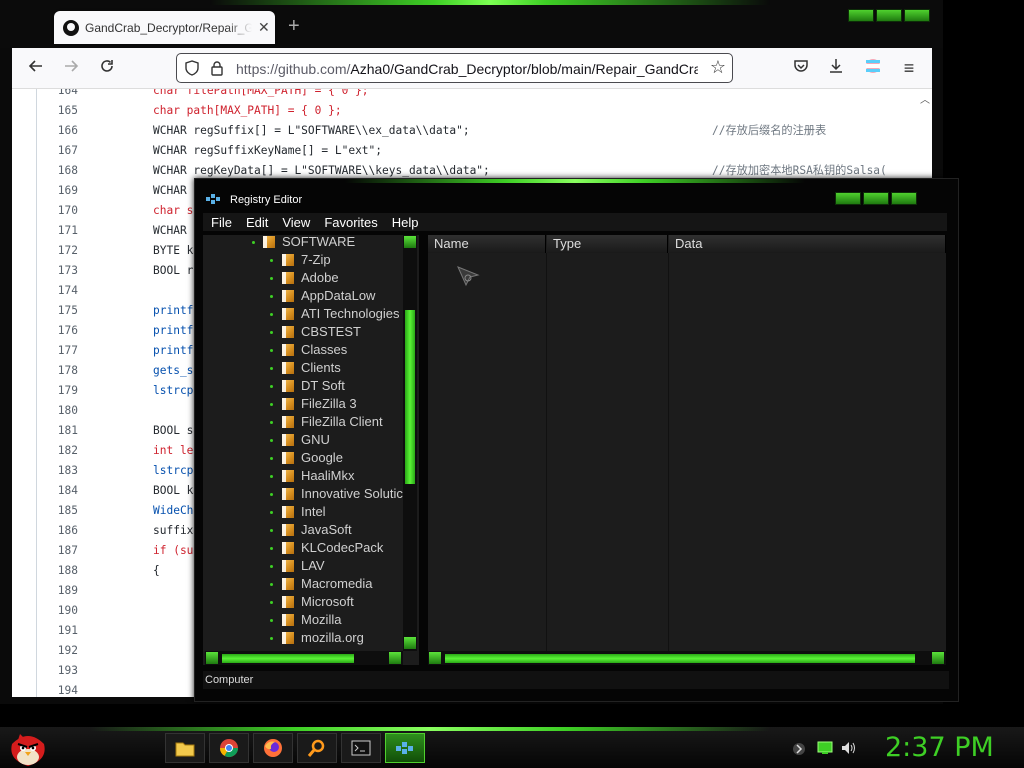 The height and width of the screenshot is (768, 1024). I want to click on menu-favorites: Favorites, so click(350, 222).